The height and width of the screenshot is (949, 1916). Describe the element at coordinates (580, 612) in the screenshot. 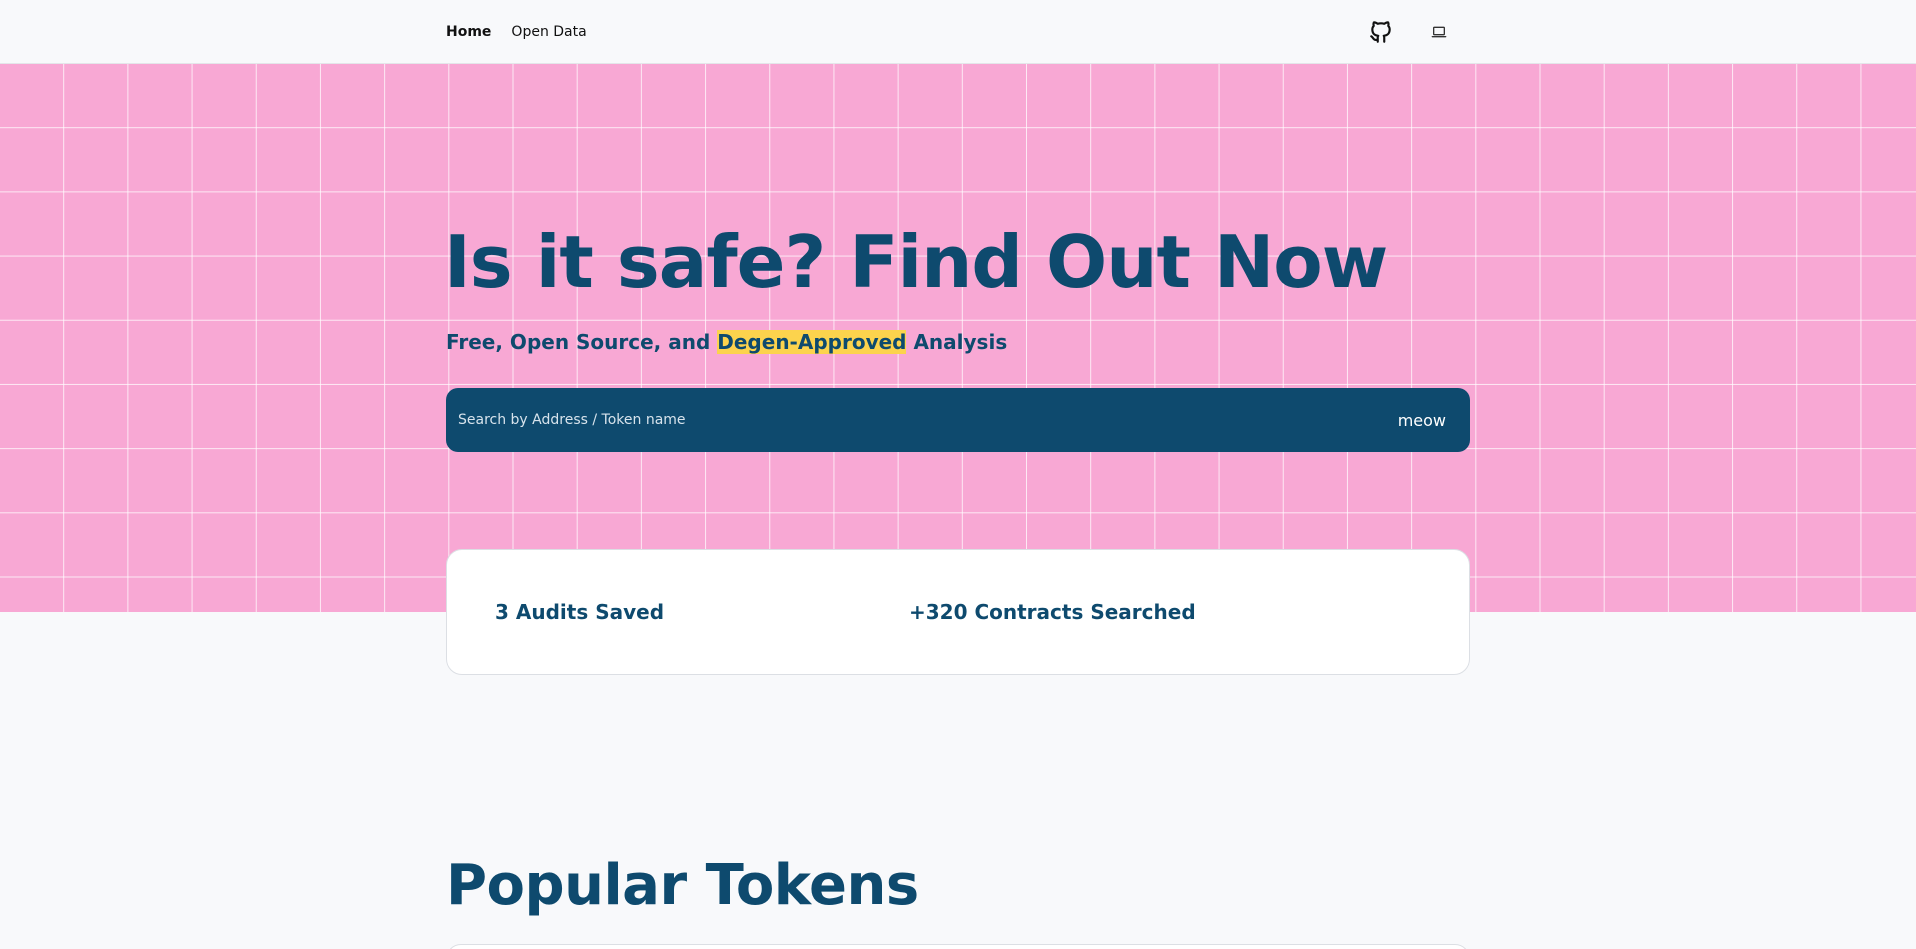

I see `stat-audits-saved: 3 Audits Saved` at that location.